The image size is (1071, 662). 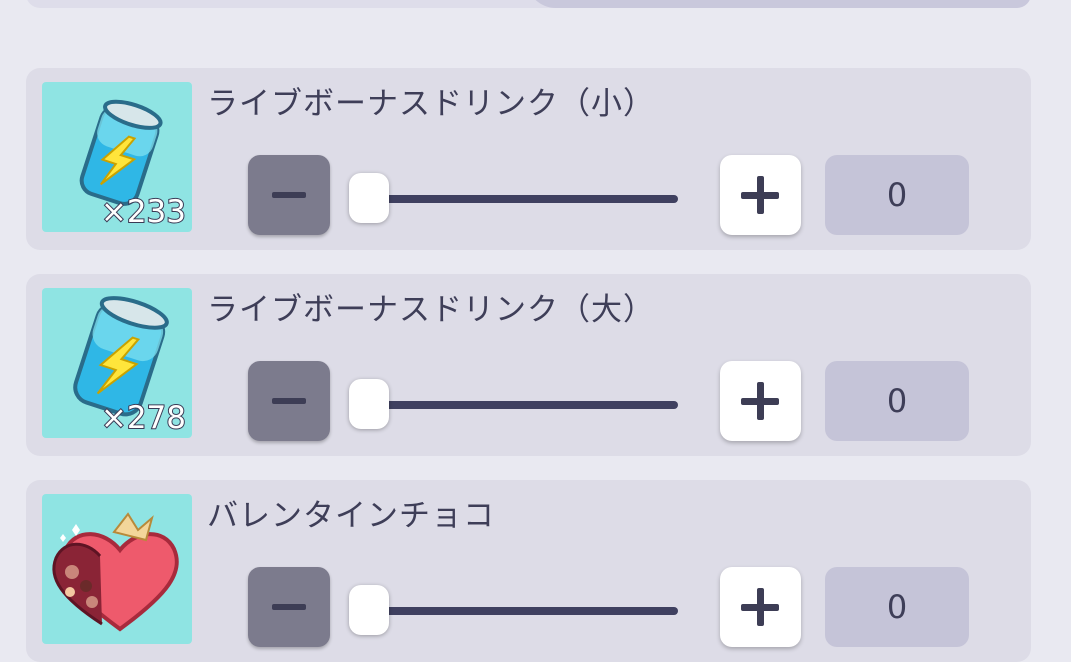 What do you see at coordinates (431, 104) in the screenshot?
I see `item-name: ライブボーナスドリンク（小）` at bounding box center [431, 104].